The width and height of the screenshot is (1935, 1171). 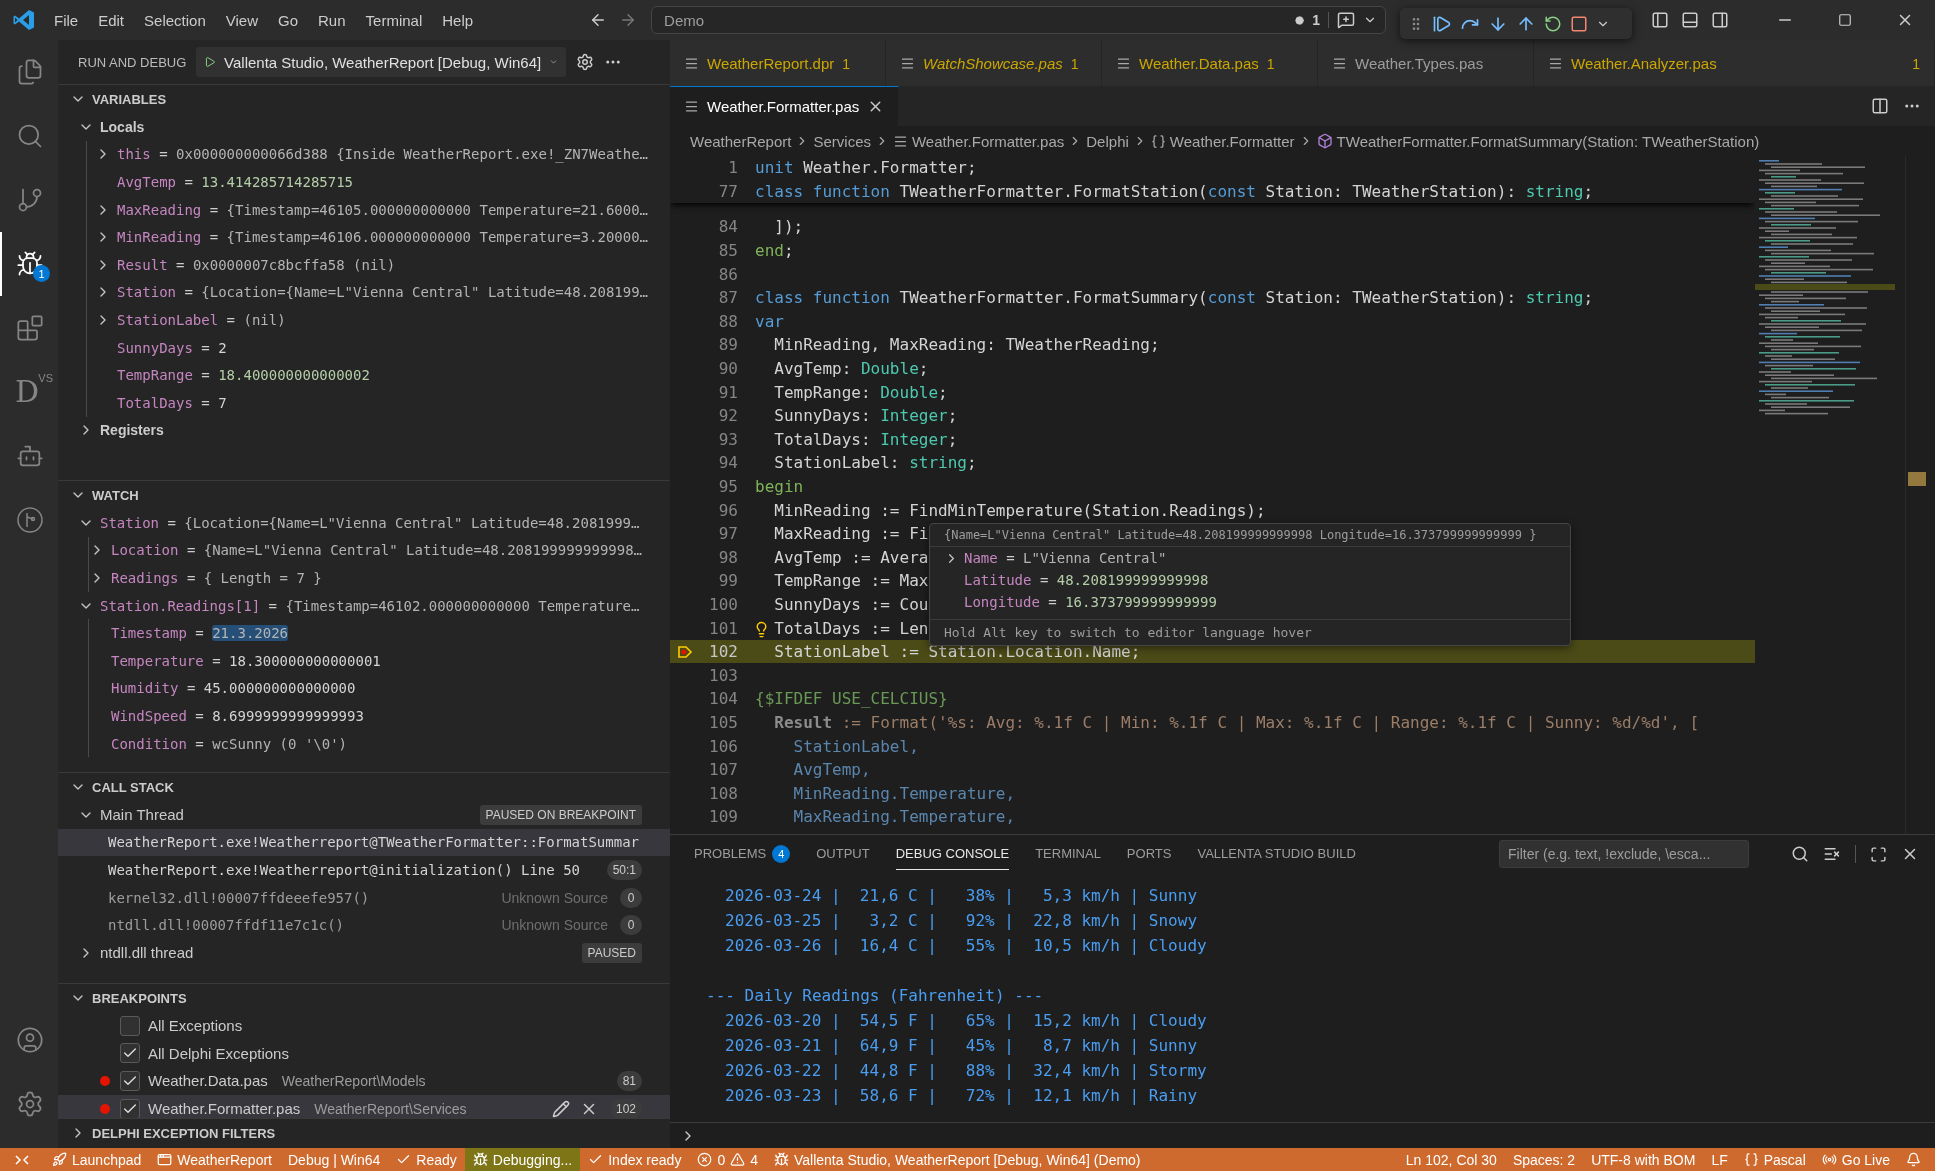 What do you see at coordinates (229, 743) in the screenshot?
I see `variable-entry: Condition = wcSunny (0 '\0')` at bounding box center [229, 743].